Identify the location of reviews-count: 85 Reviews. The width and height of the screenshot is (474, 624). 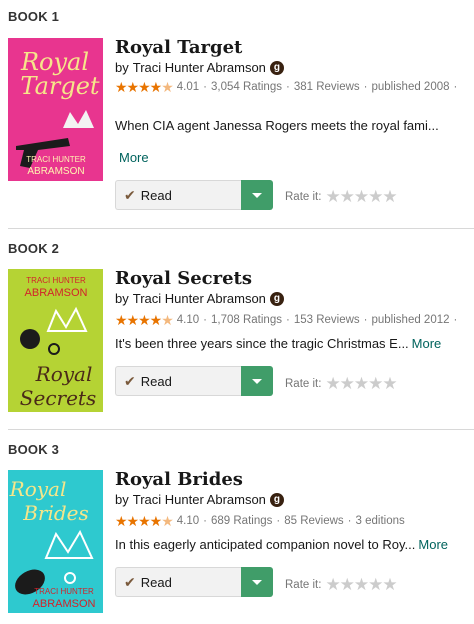
(313, 521).